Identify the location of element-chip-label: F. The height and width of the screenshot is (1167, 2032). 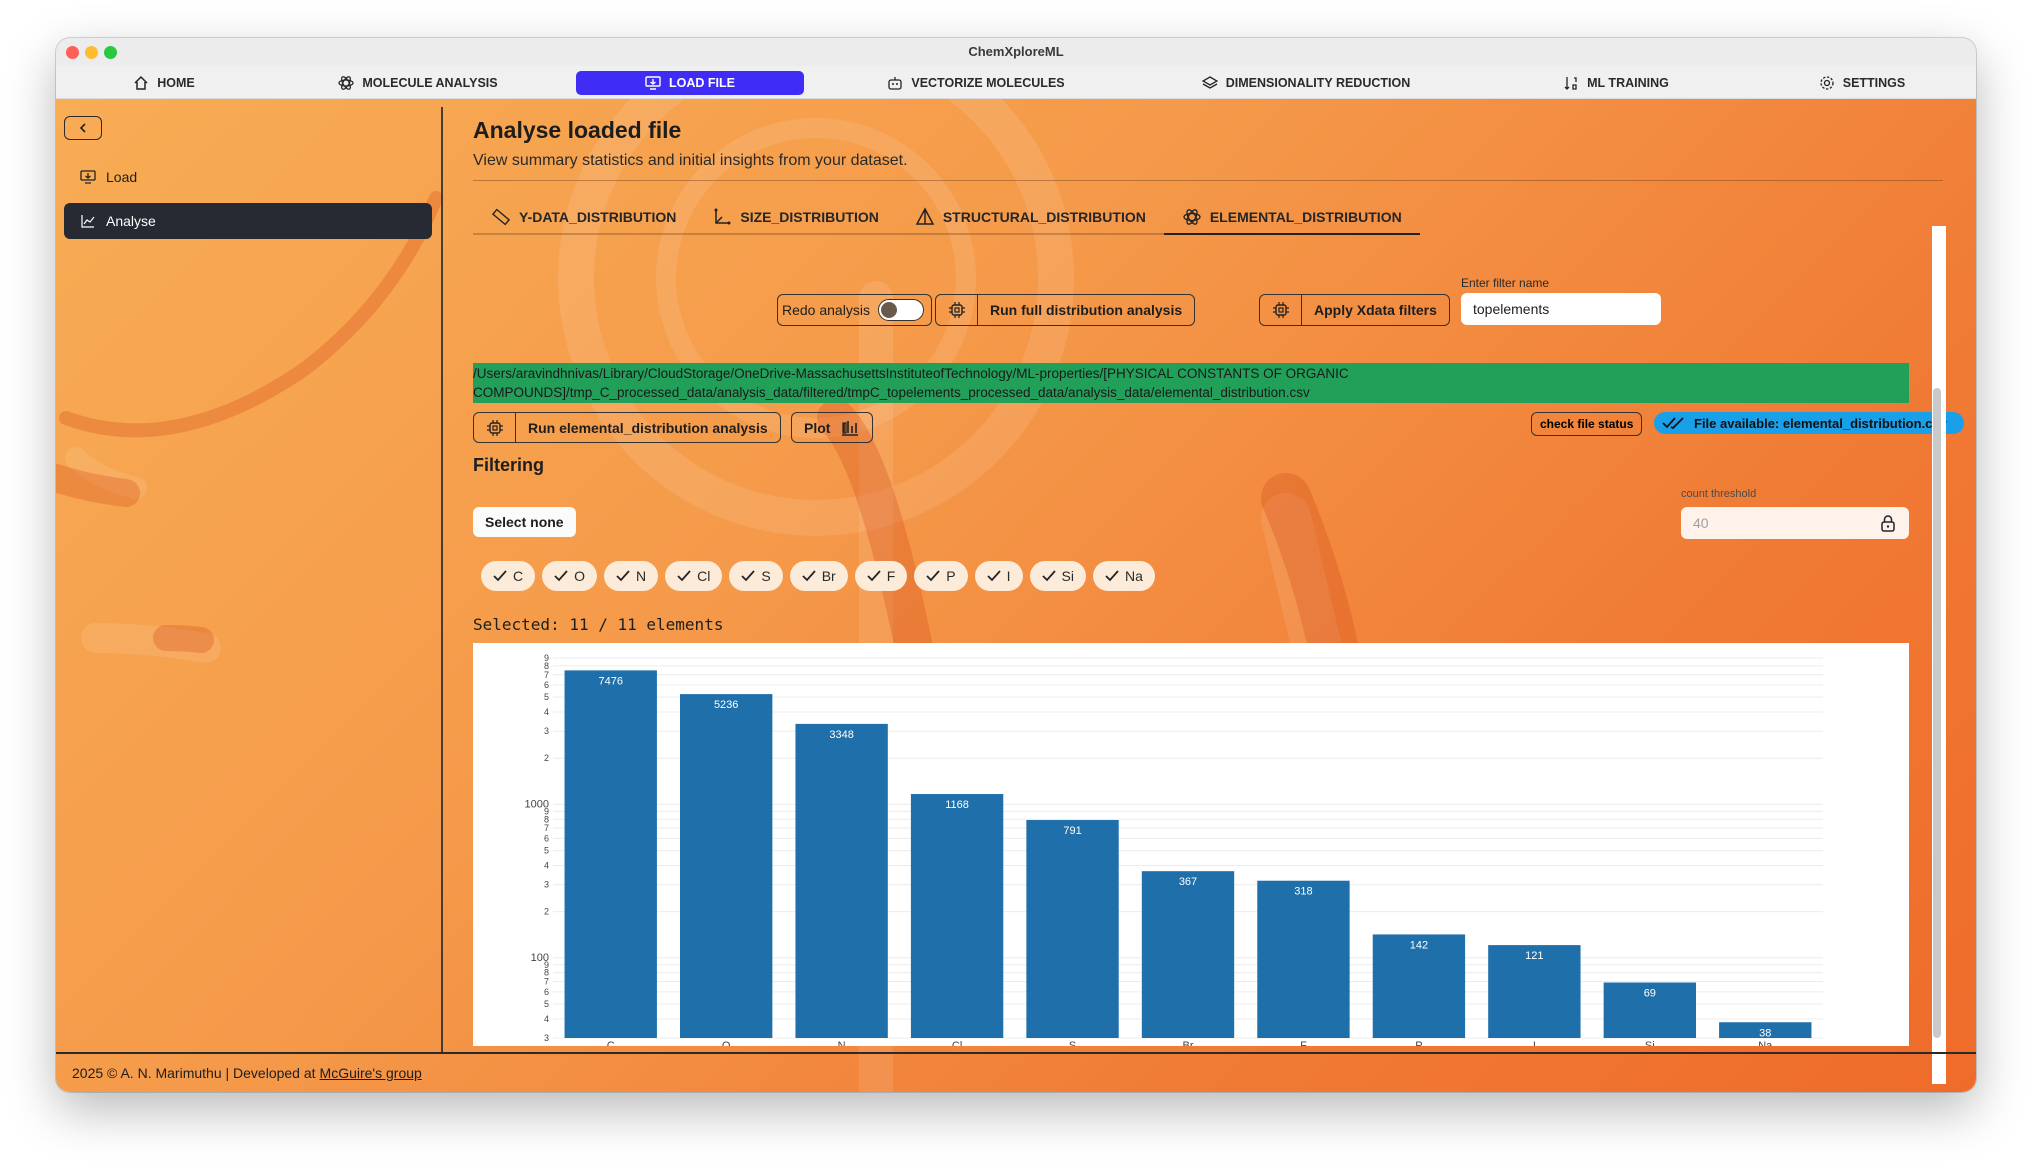
(891, 576).